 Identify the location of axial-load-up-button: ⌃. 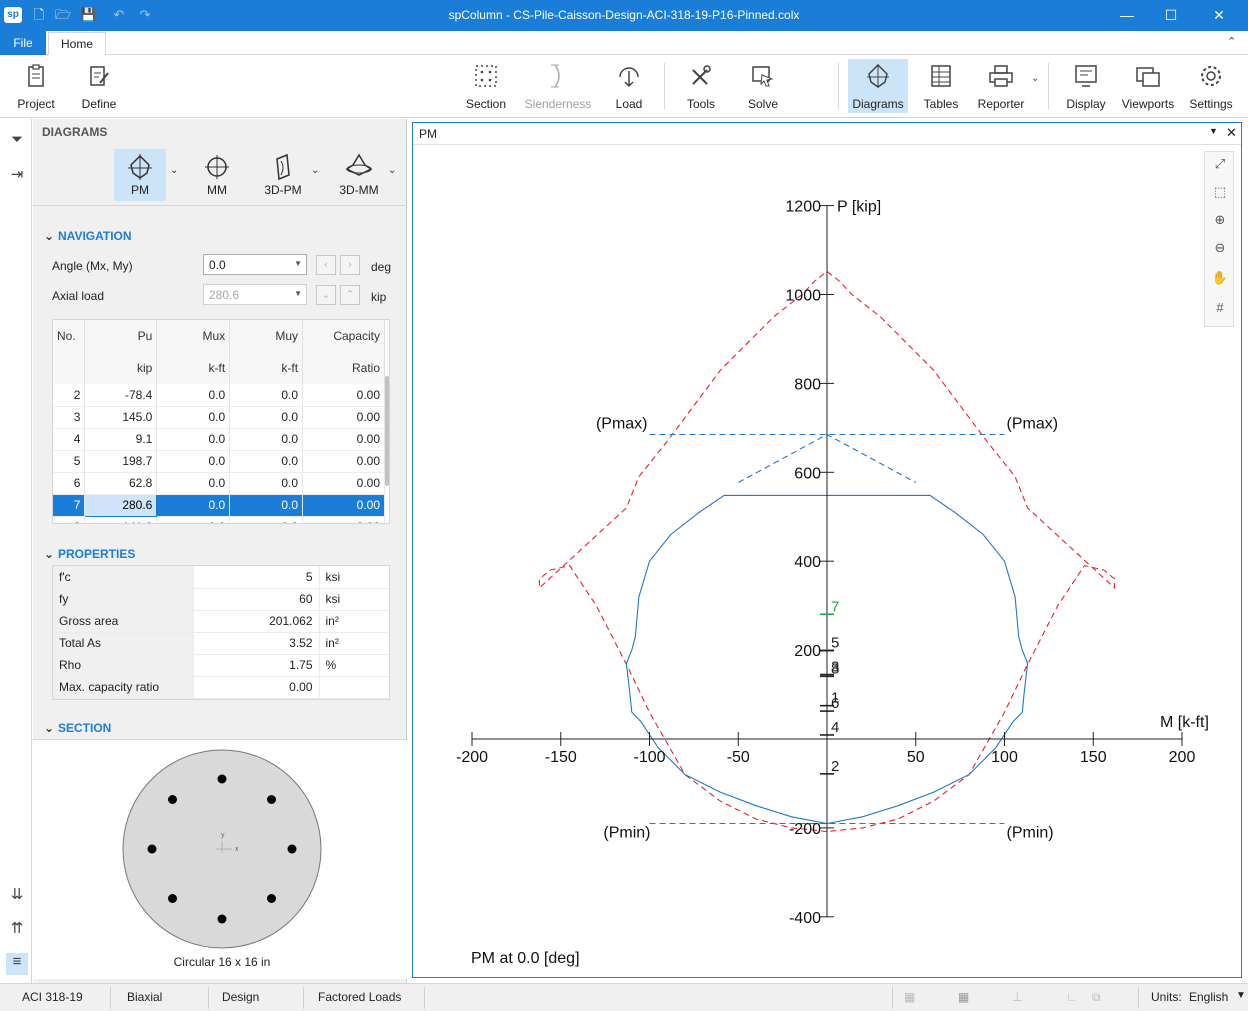
(350, 295).